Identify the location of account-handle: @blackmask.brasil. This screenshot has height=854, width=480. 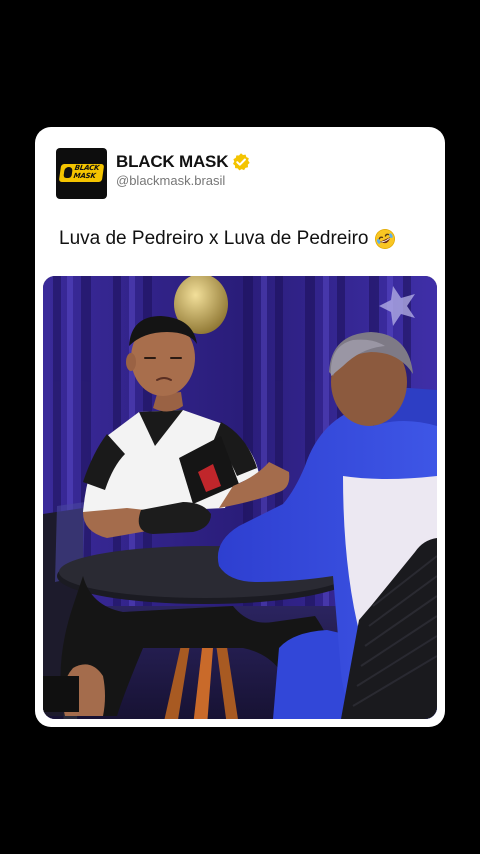
(170, 180).